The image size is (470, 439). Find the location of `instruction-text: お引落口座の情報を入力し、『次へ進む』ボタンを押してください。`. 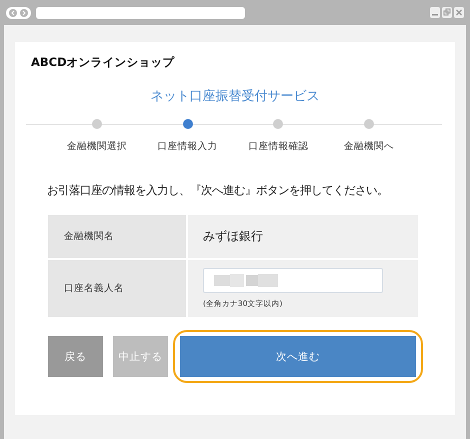

instruction-text: お引落口座の情報を入力し、『次へ進む』ボタンを押してください。 is located at coordinates (218, 190).